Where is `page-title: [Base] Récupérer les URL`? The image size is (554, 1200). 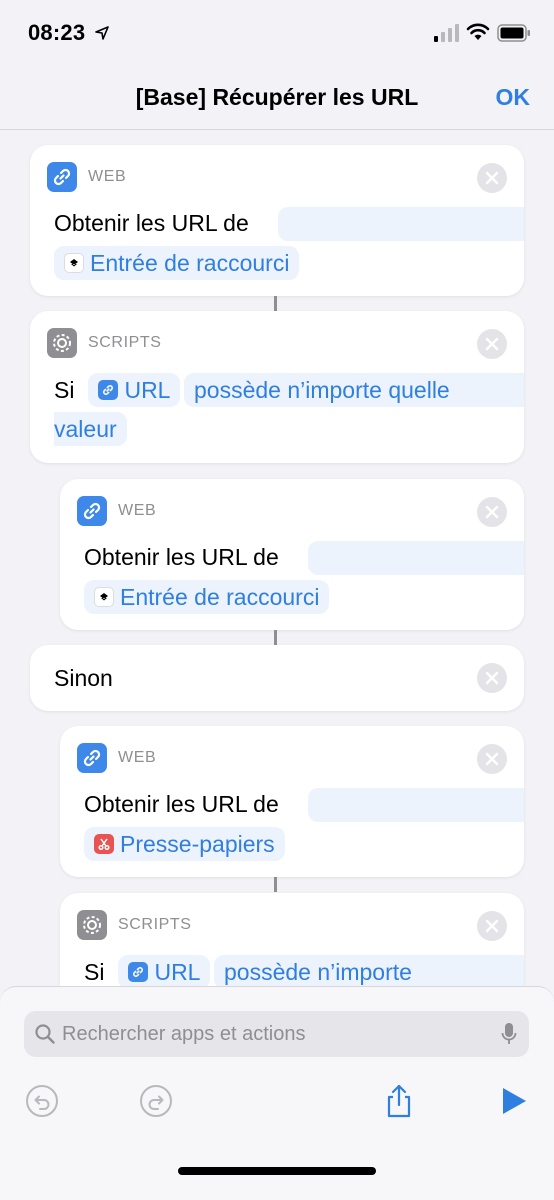 page-title: [Base] Récupérer les URL is located at coordinates (277, 97).